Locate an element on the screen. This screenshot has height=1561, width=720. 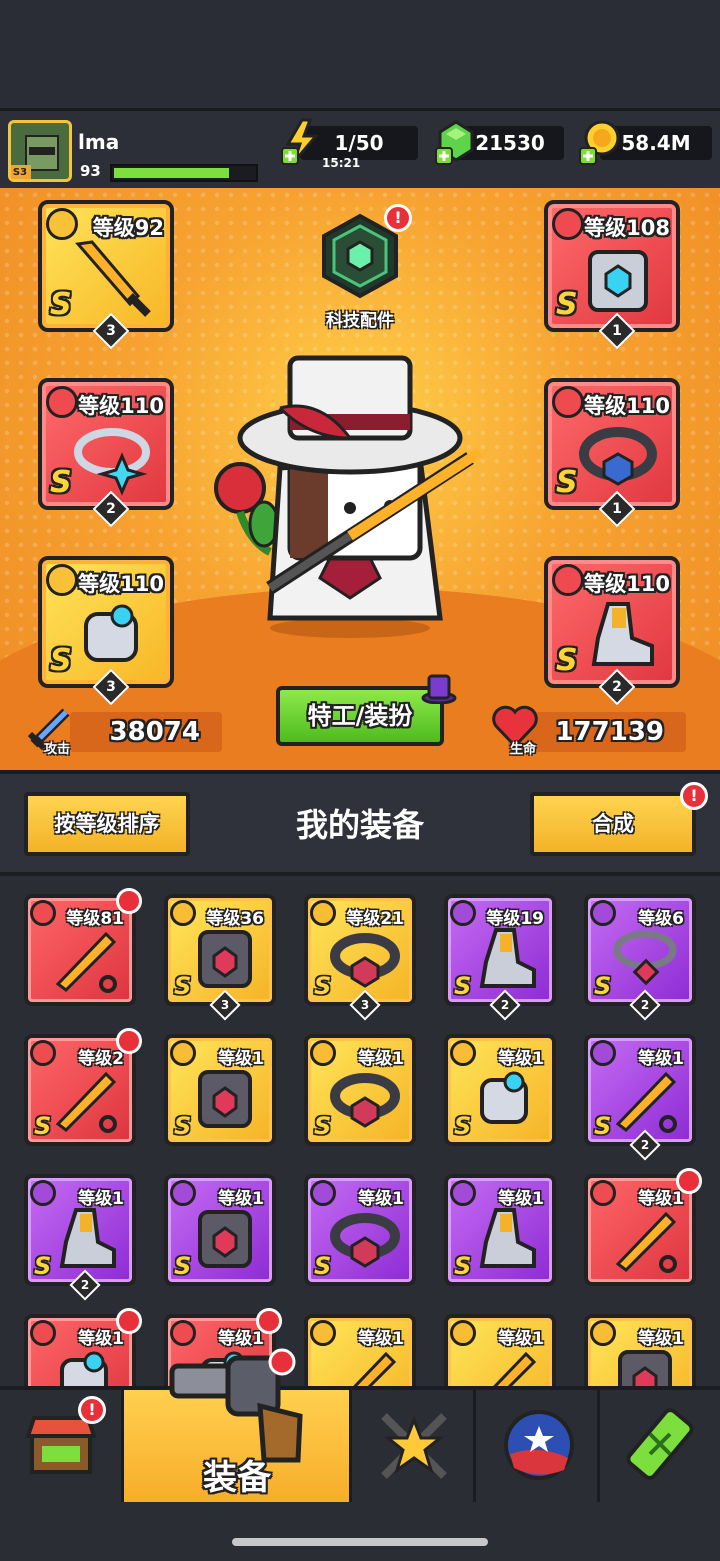
hp-label: 生命 is located at coordinates (523, 749).